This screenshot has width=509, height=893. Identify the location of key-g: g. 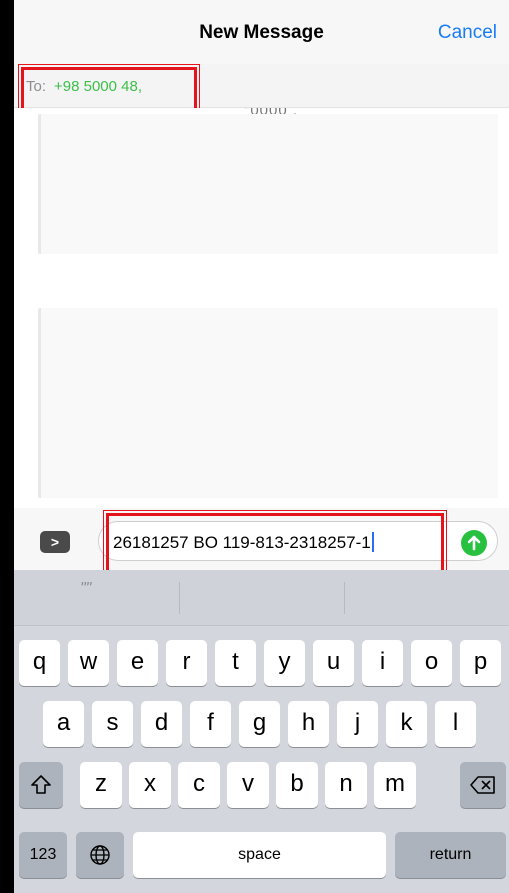
(259, 724).